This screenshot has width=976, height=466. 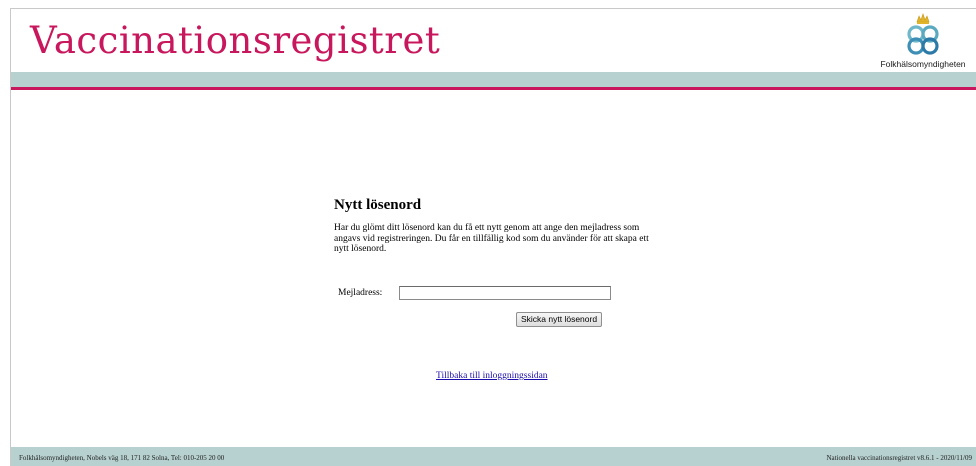 I want to click on crown-rings-logo-icon, so click(x=923, y=34).